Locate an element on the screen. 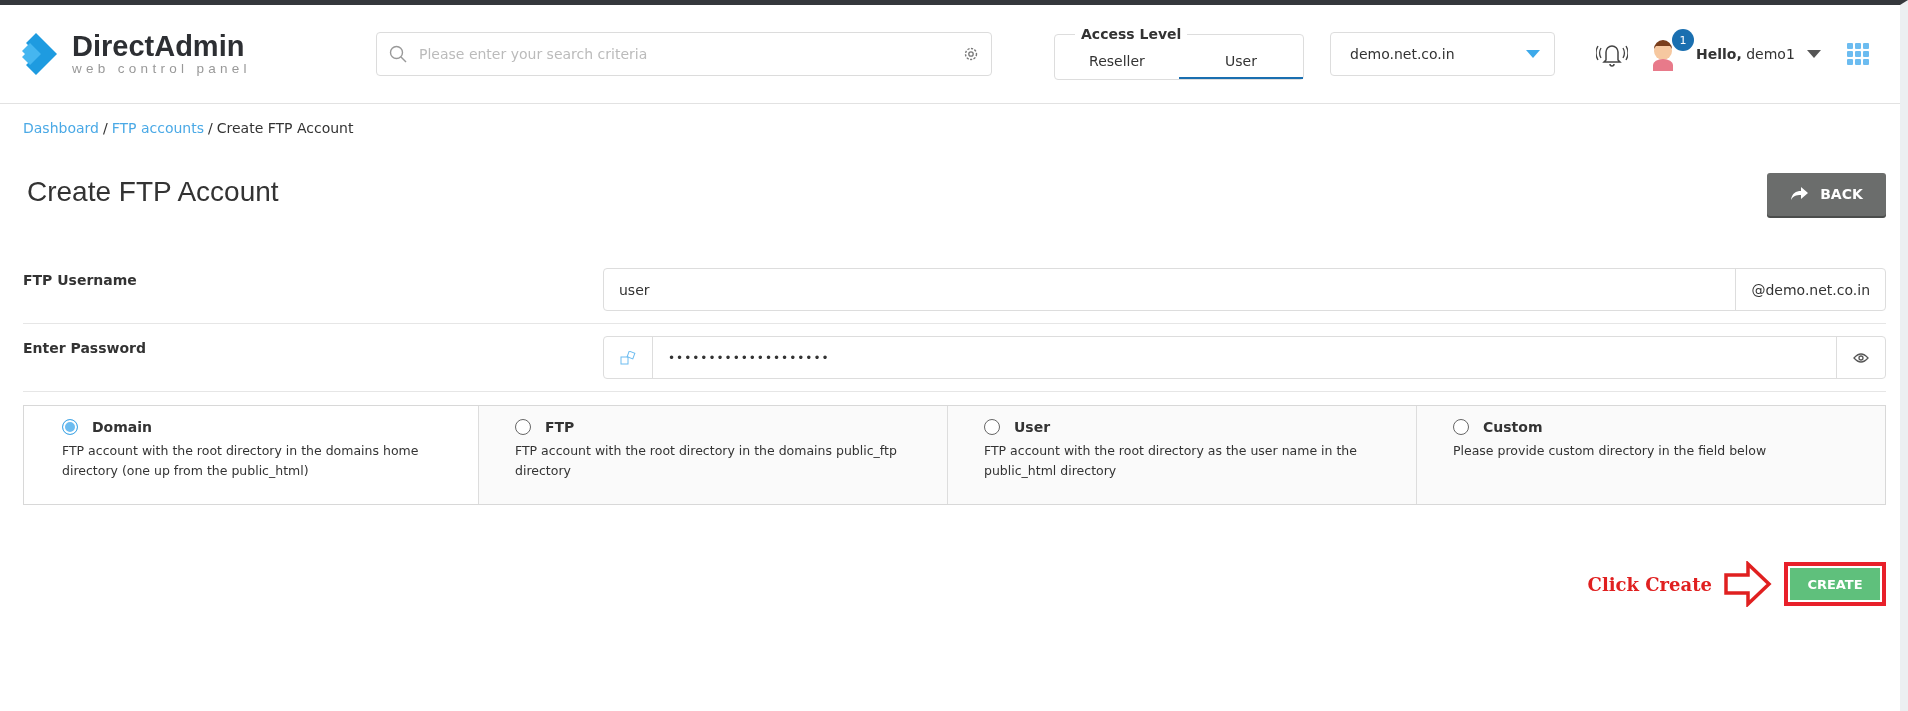  search-field: Please enter your search criteria is located at coordinates (684, 54).